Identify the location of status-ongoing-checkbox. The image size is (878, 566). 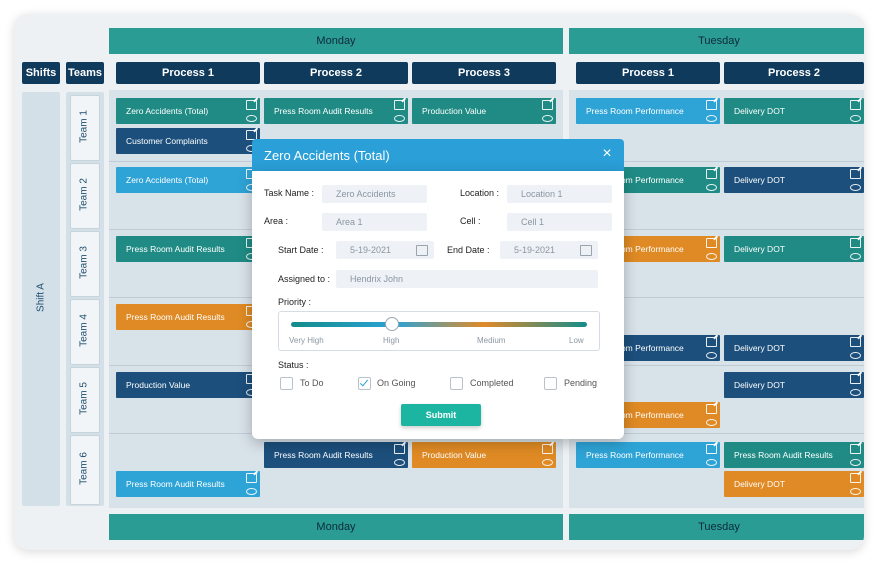
(364, 383).